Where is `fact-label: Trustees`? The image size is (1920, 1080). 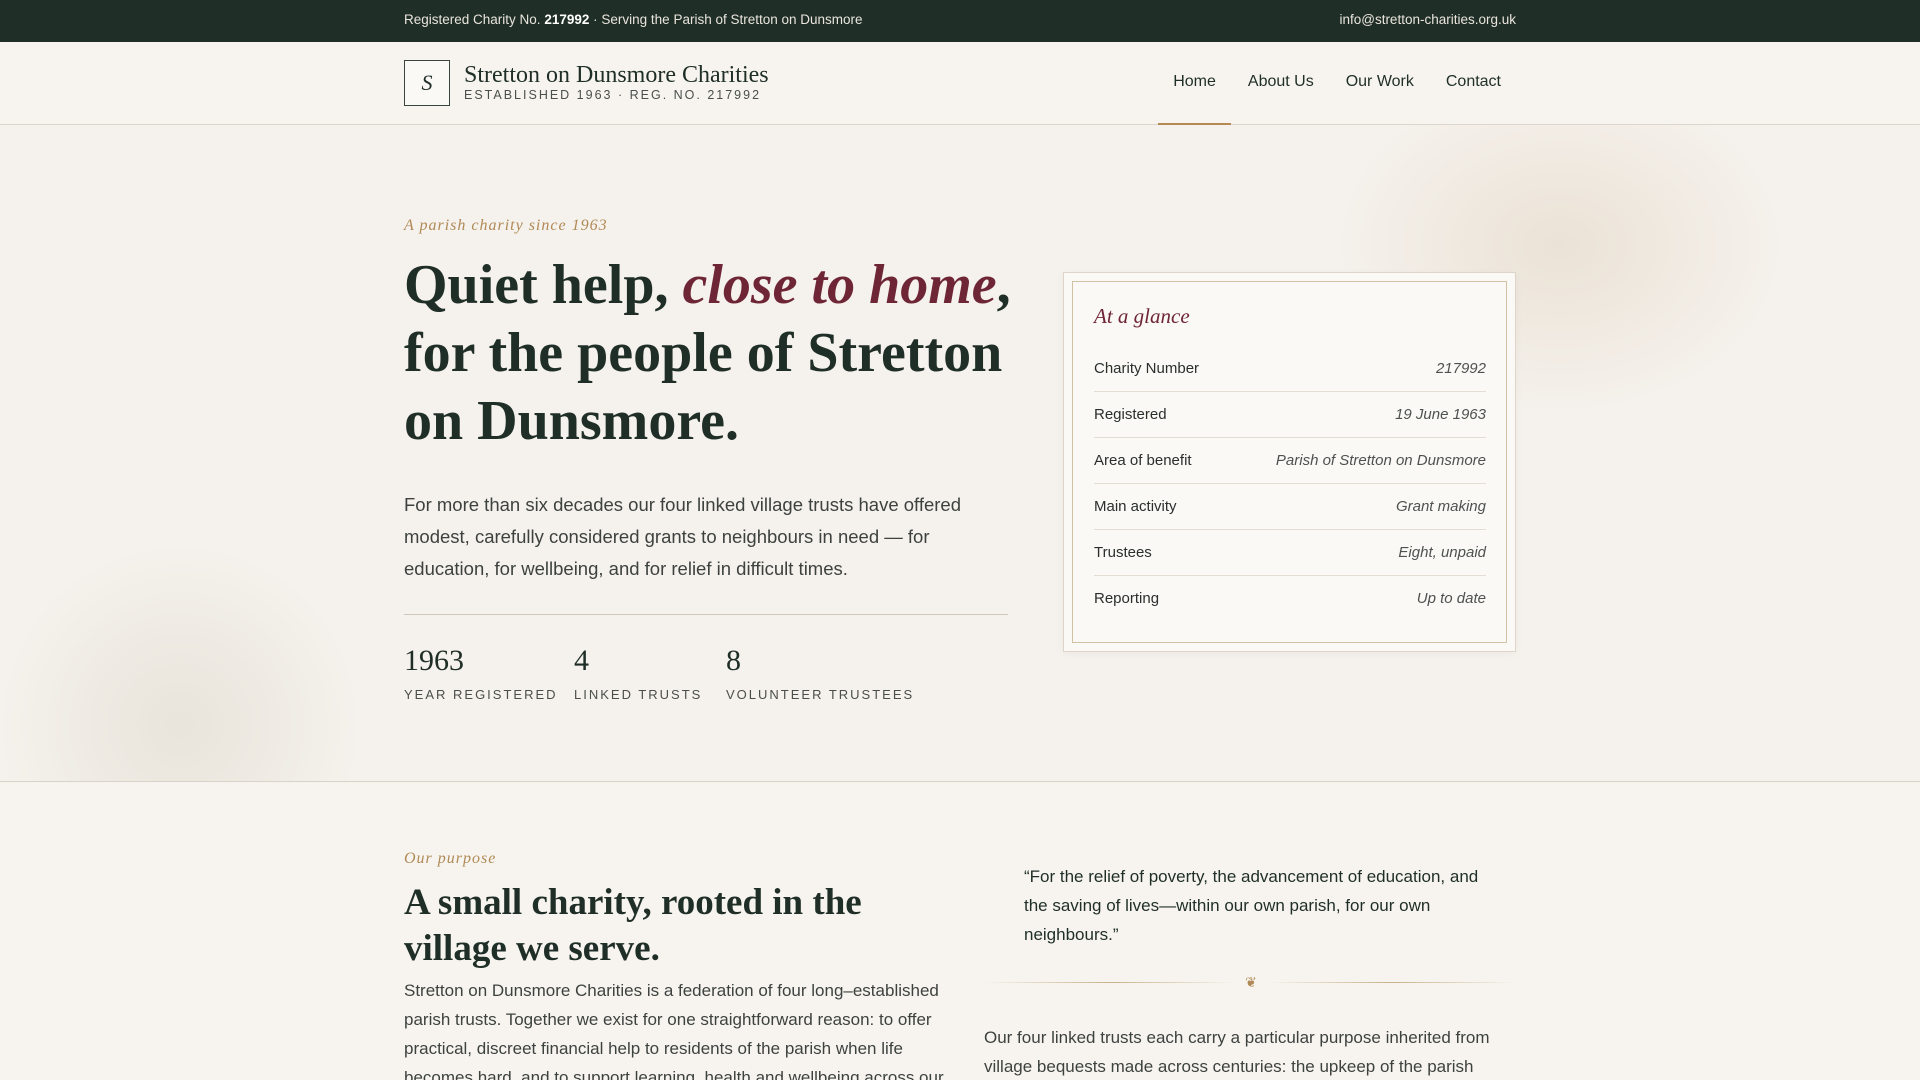
fact-label: Trustees is located at coordinates (1123, 552).